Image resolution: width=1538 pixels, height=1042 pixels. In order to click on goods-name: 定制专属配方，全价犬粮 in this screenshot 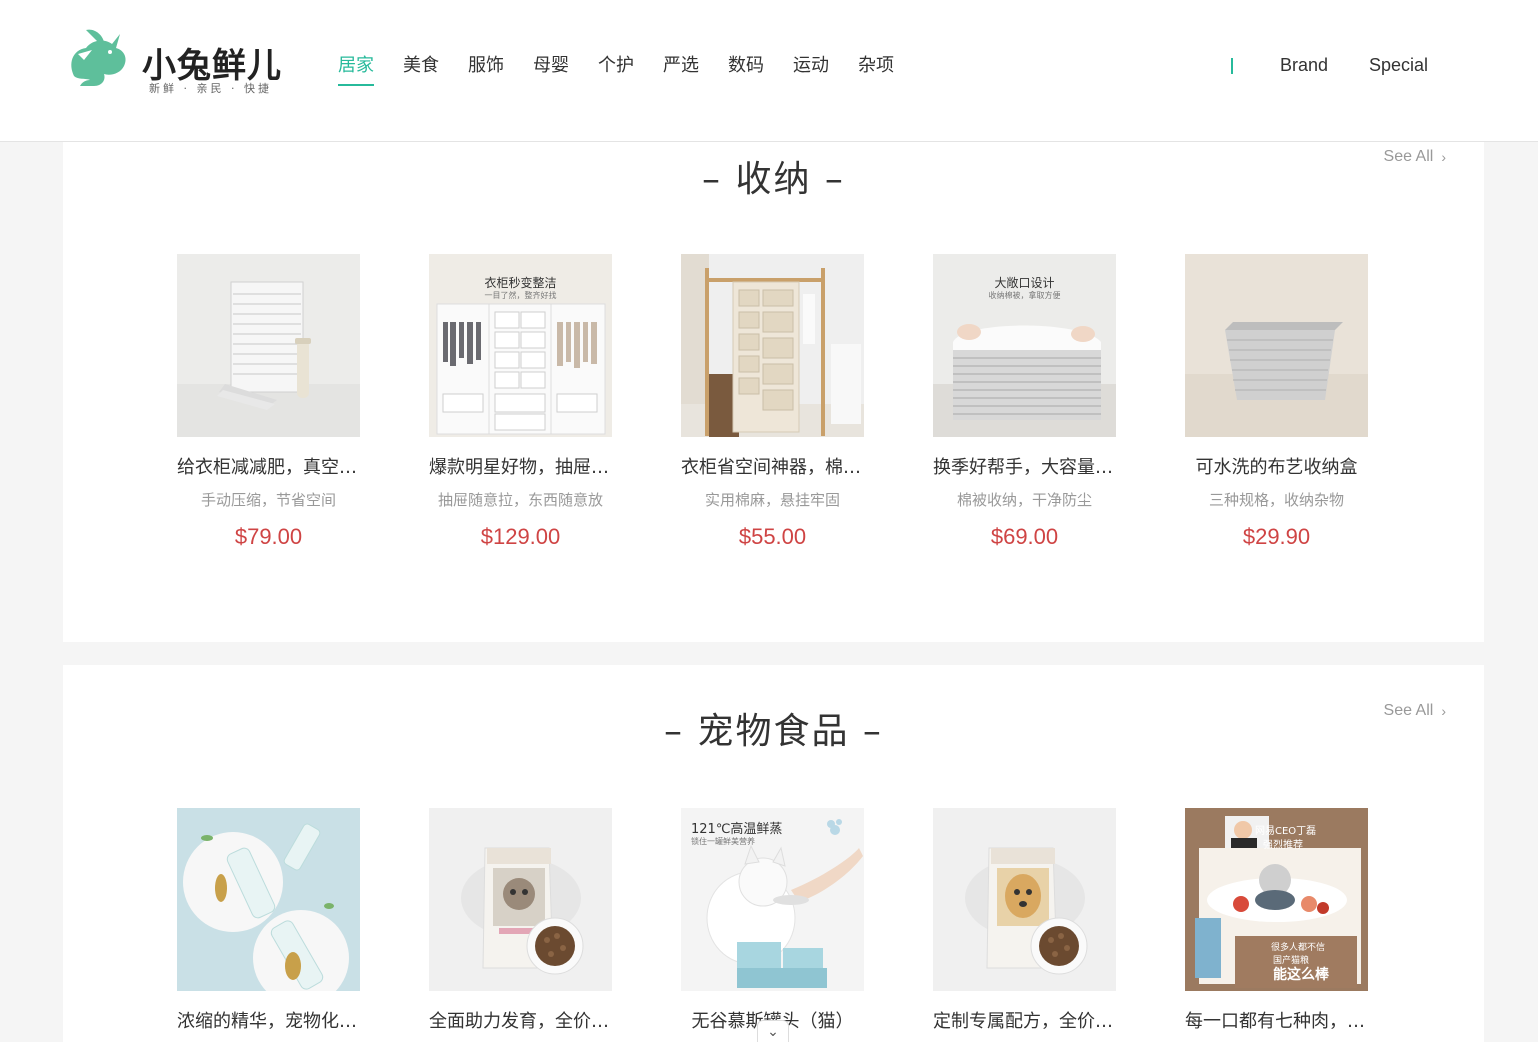, I will do `click(1024, 1021)`.